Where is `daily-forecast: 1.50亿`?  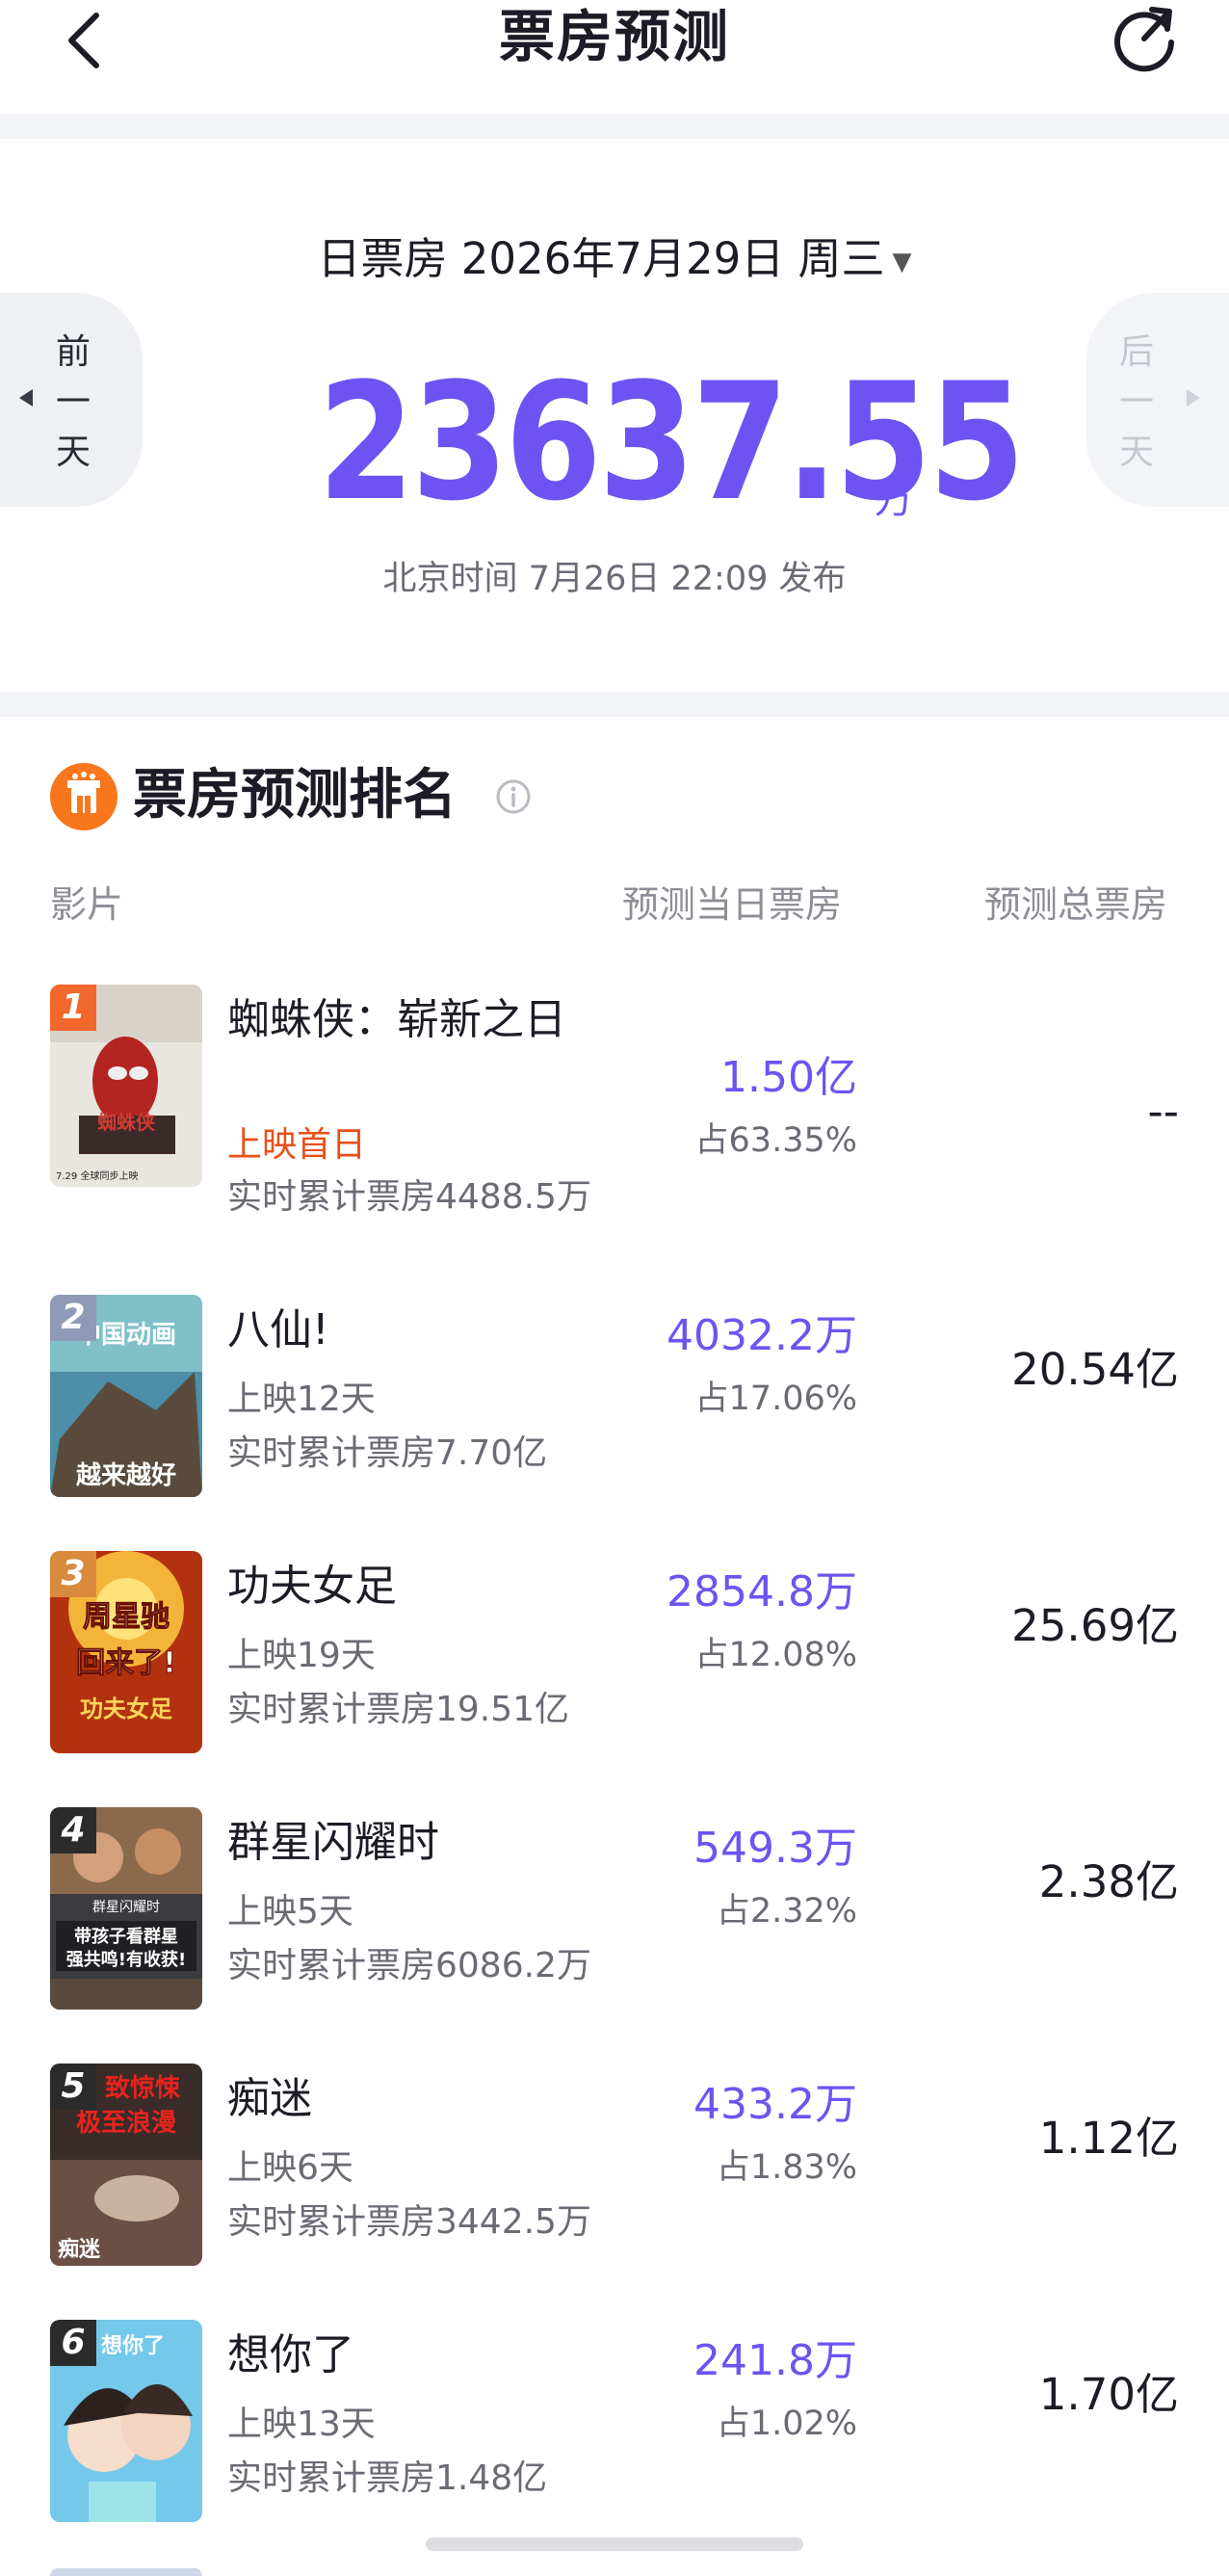
daily-forecast: 1.50亿 is located at coordinates (788, 1077).